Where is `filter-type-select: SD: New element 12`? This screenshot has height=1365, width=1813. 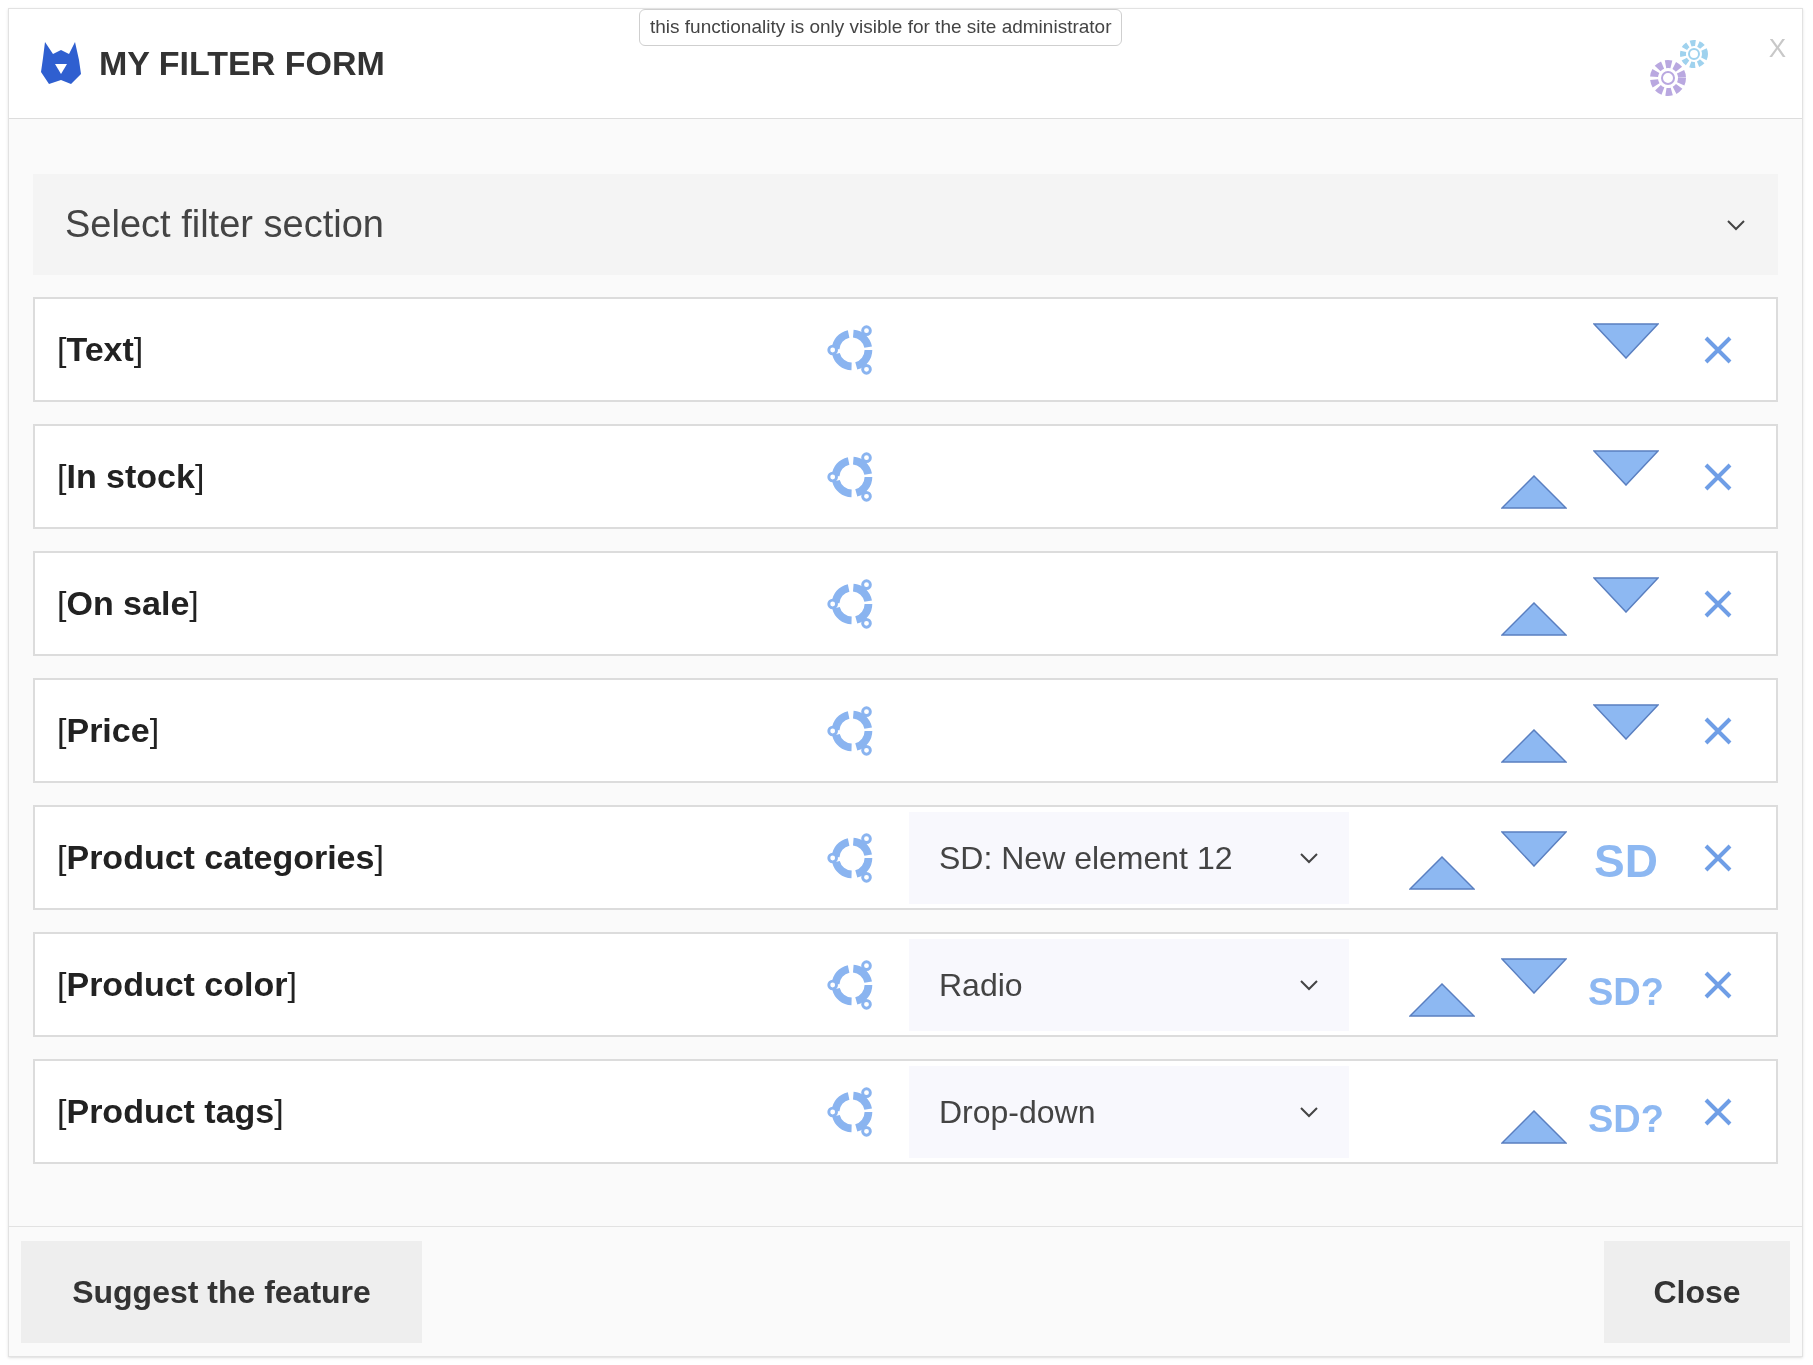 filter-type-select: SD: New element 12 is located at coordinates (1129, 857).